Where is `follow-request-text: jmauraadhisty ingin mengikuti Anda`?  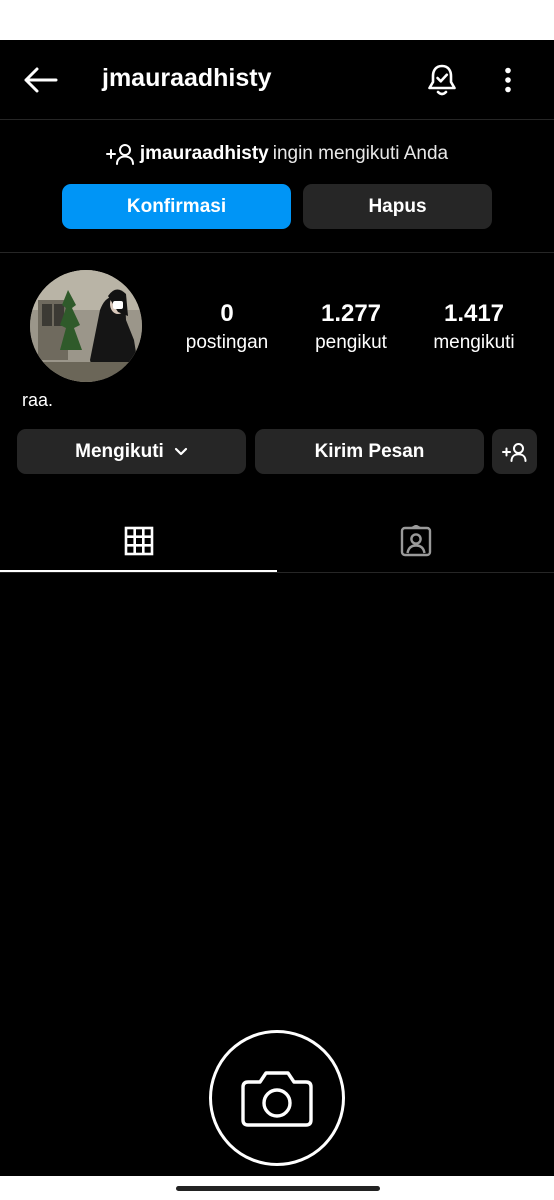 follow-request-text: jmauraadhisty ingin mengikuti Anda is located at coordinates (277, 154).